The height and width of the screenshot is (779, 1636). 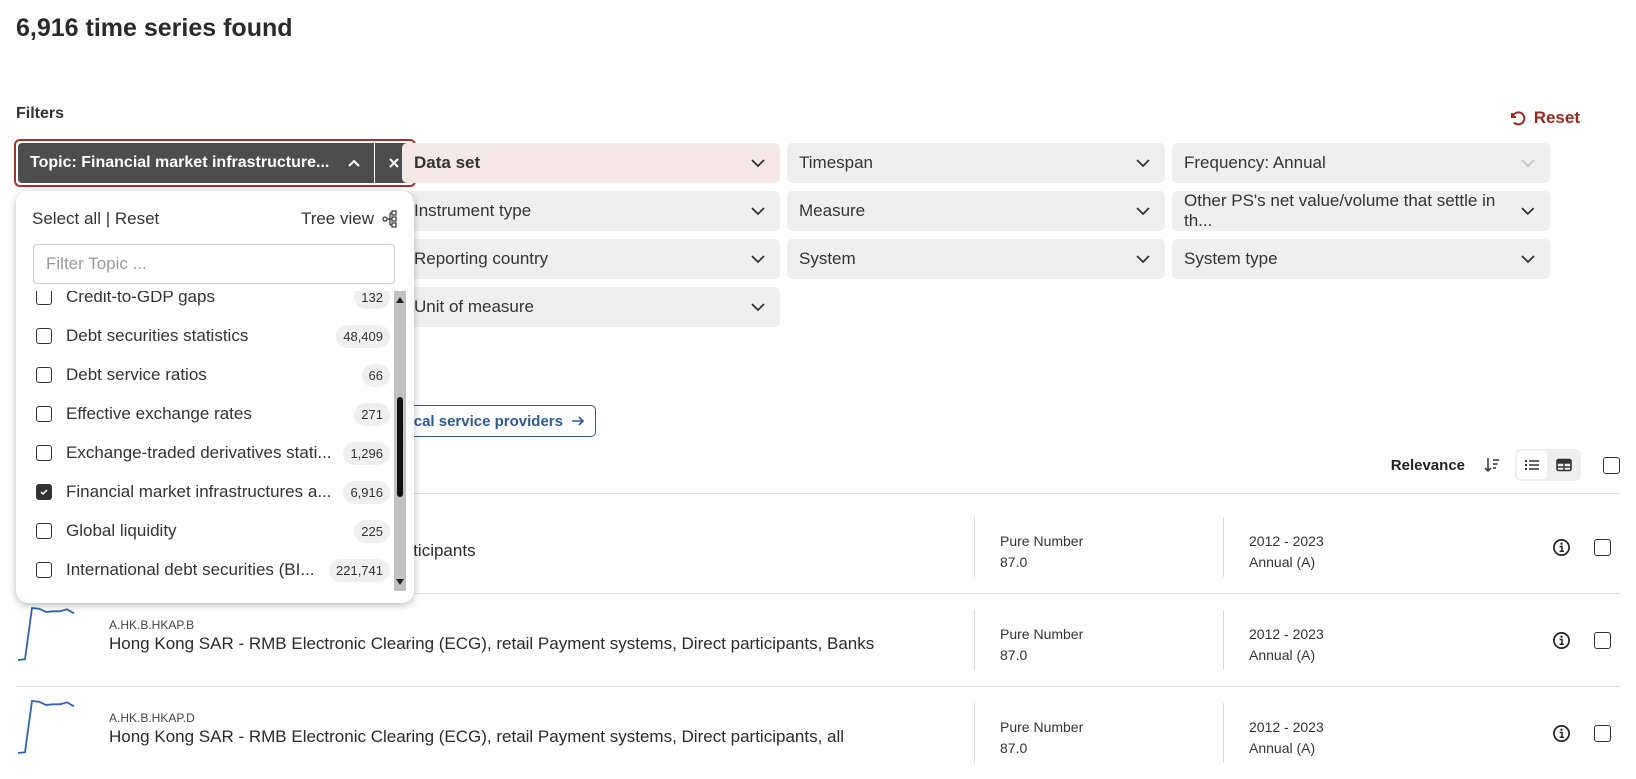 What do you see at coordinates (213, 304) in the screenshot?
I see `topic-item: Credit-to-GDP gaps 132` at bounding box center [213, 304].